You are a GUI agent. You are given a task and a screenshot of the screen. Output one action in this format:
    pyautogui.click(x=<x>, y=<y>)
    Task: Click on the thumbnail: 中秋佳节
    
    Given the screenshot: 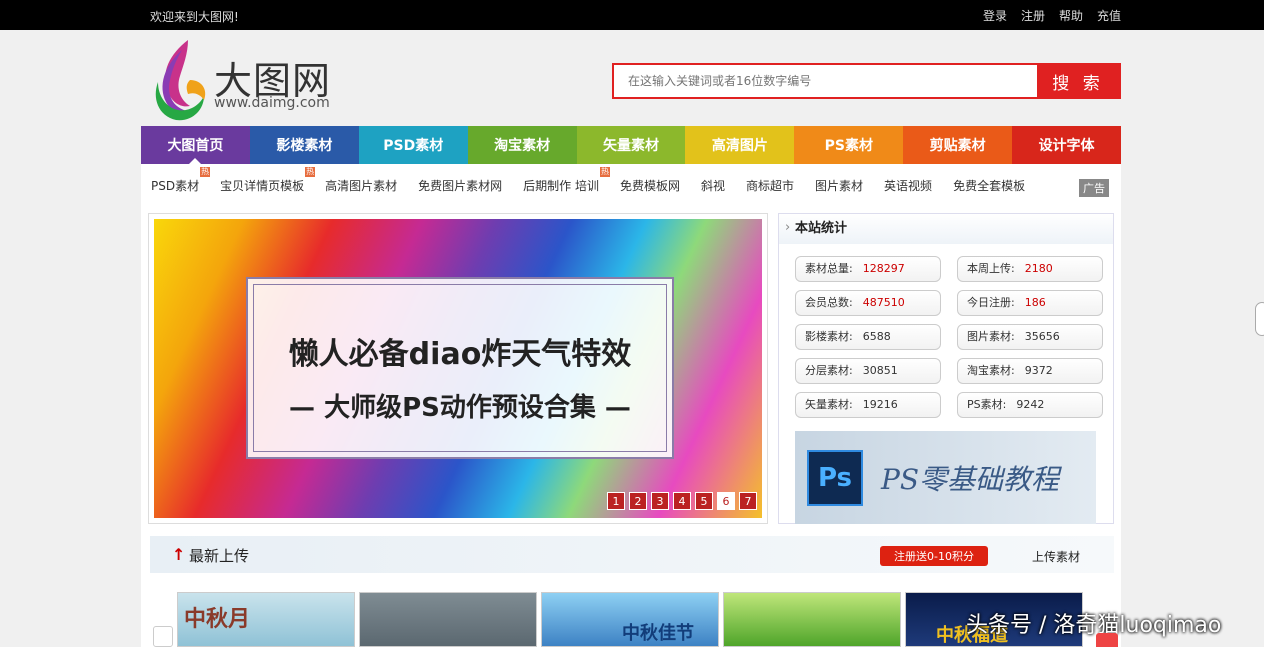 What is the action you would take?
    pyautogui.click(x=630, y=619)
    